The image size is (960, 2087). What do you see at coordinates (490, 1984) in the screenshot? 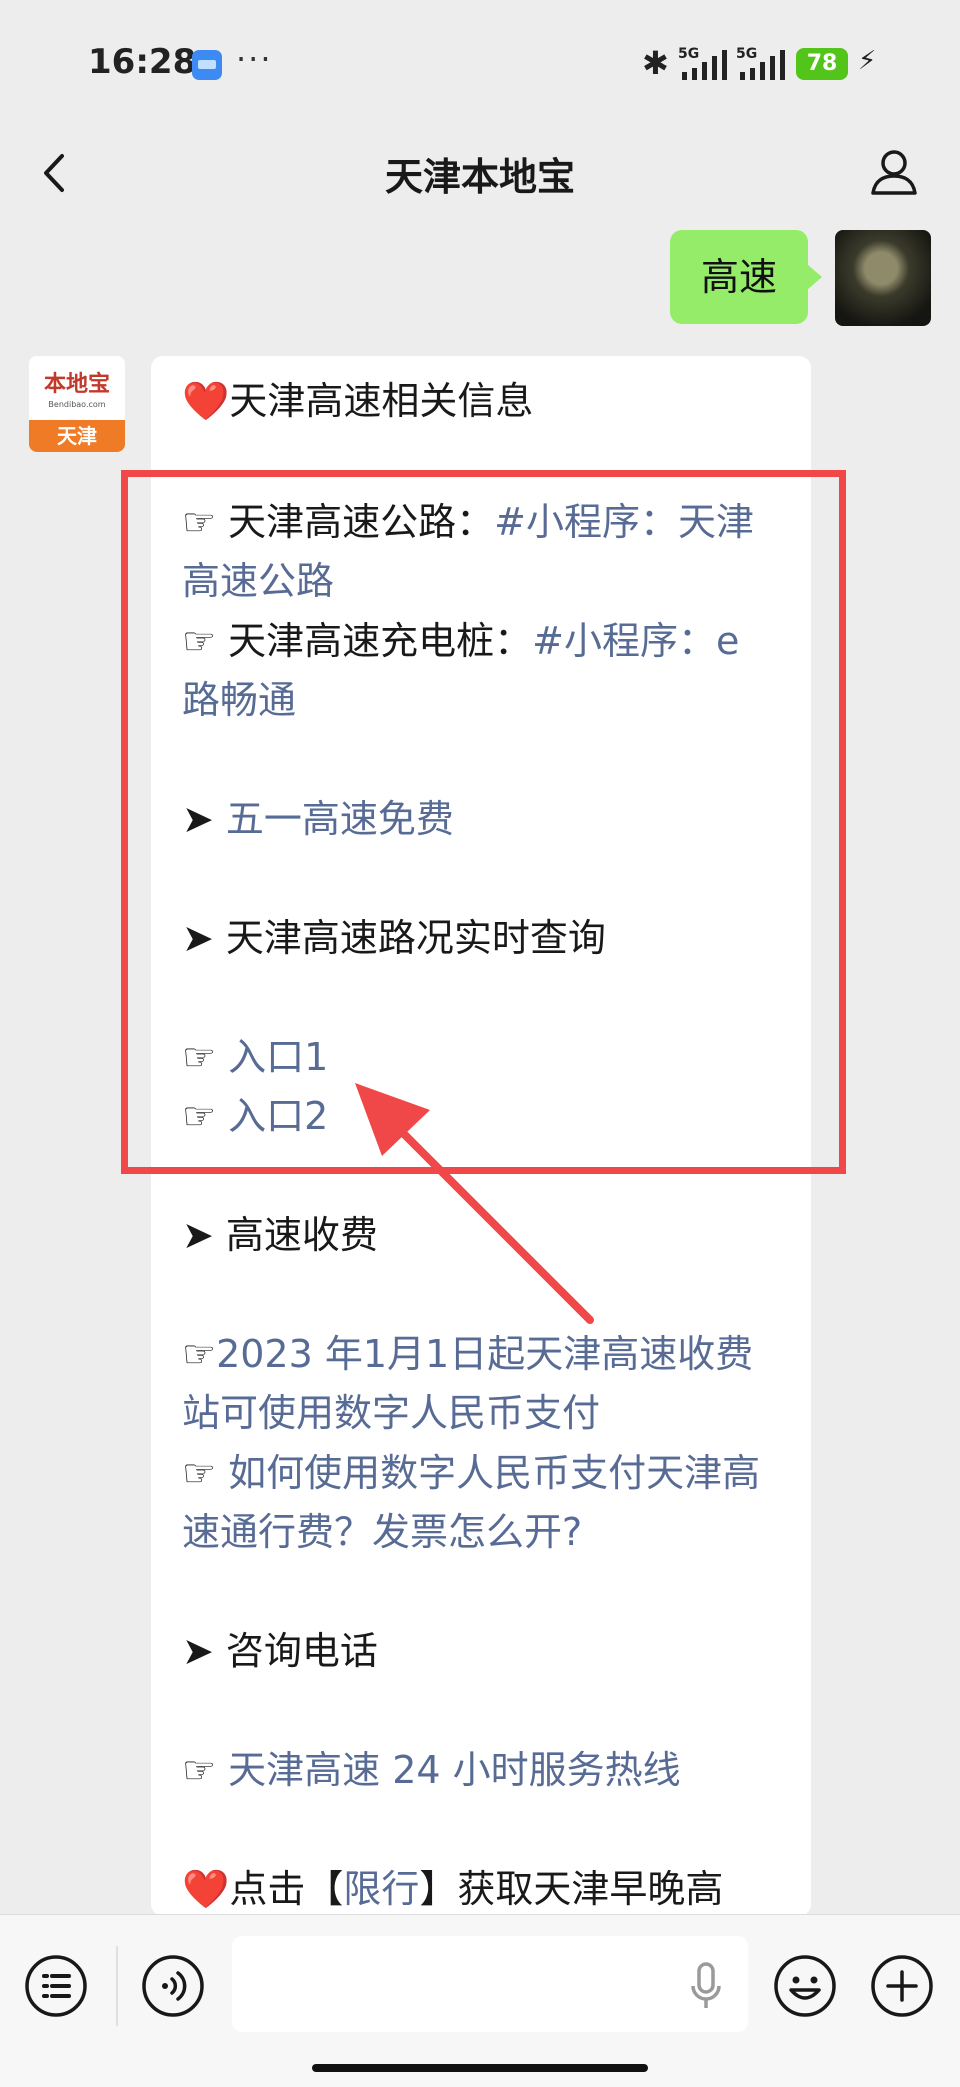
I see `message-input` at bounding box center [490, 1984].